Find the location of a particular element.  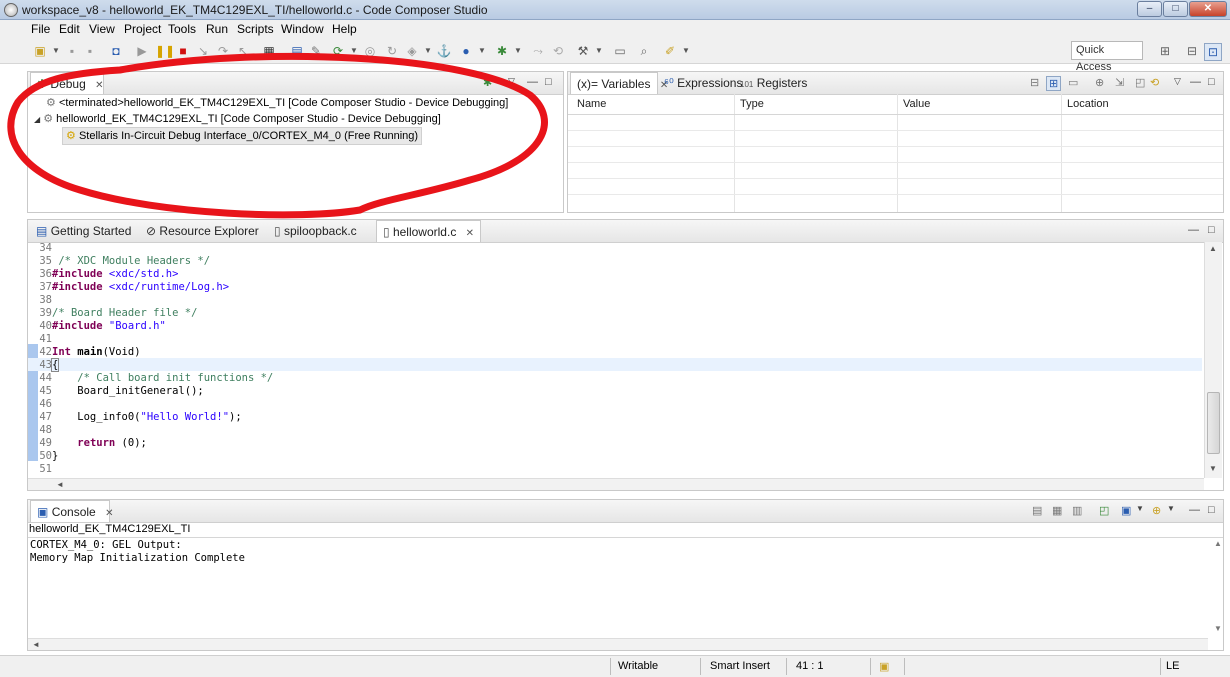

code-line: 37#include <xdc/runtime/Log.h> is located at coordinates (128, 287).